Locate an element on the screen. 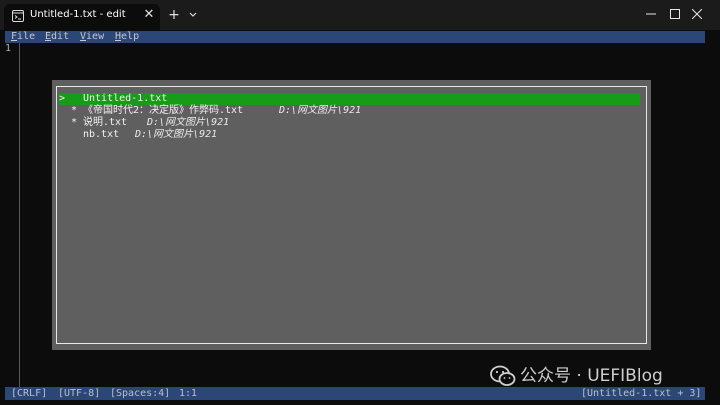  close-window-button is located at coordinates (697, 14).